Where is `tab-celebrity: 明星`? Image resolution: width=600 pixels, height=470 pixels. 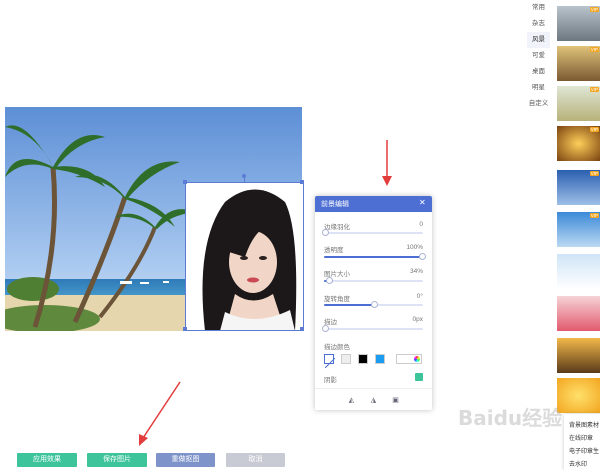 tab-celebrity: 明星 is located at coordinates (538, 88).